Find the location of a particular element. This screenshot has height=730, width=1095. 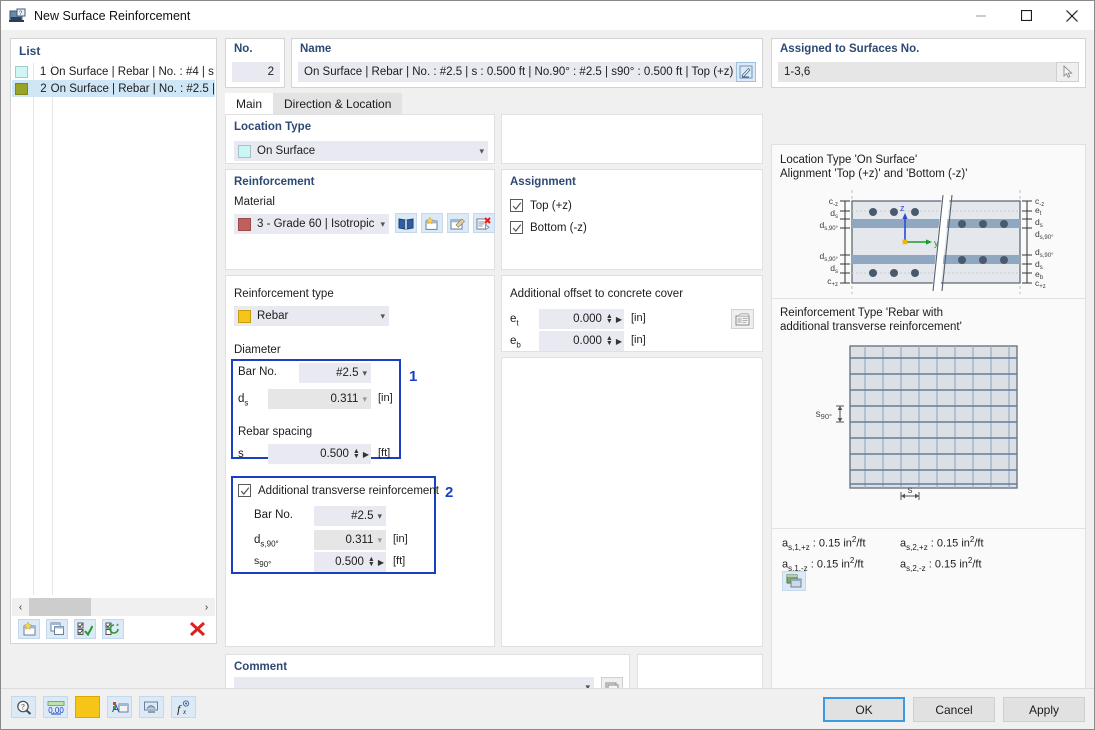

minimize-button is located at coordinates (981, 15).